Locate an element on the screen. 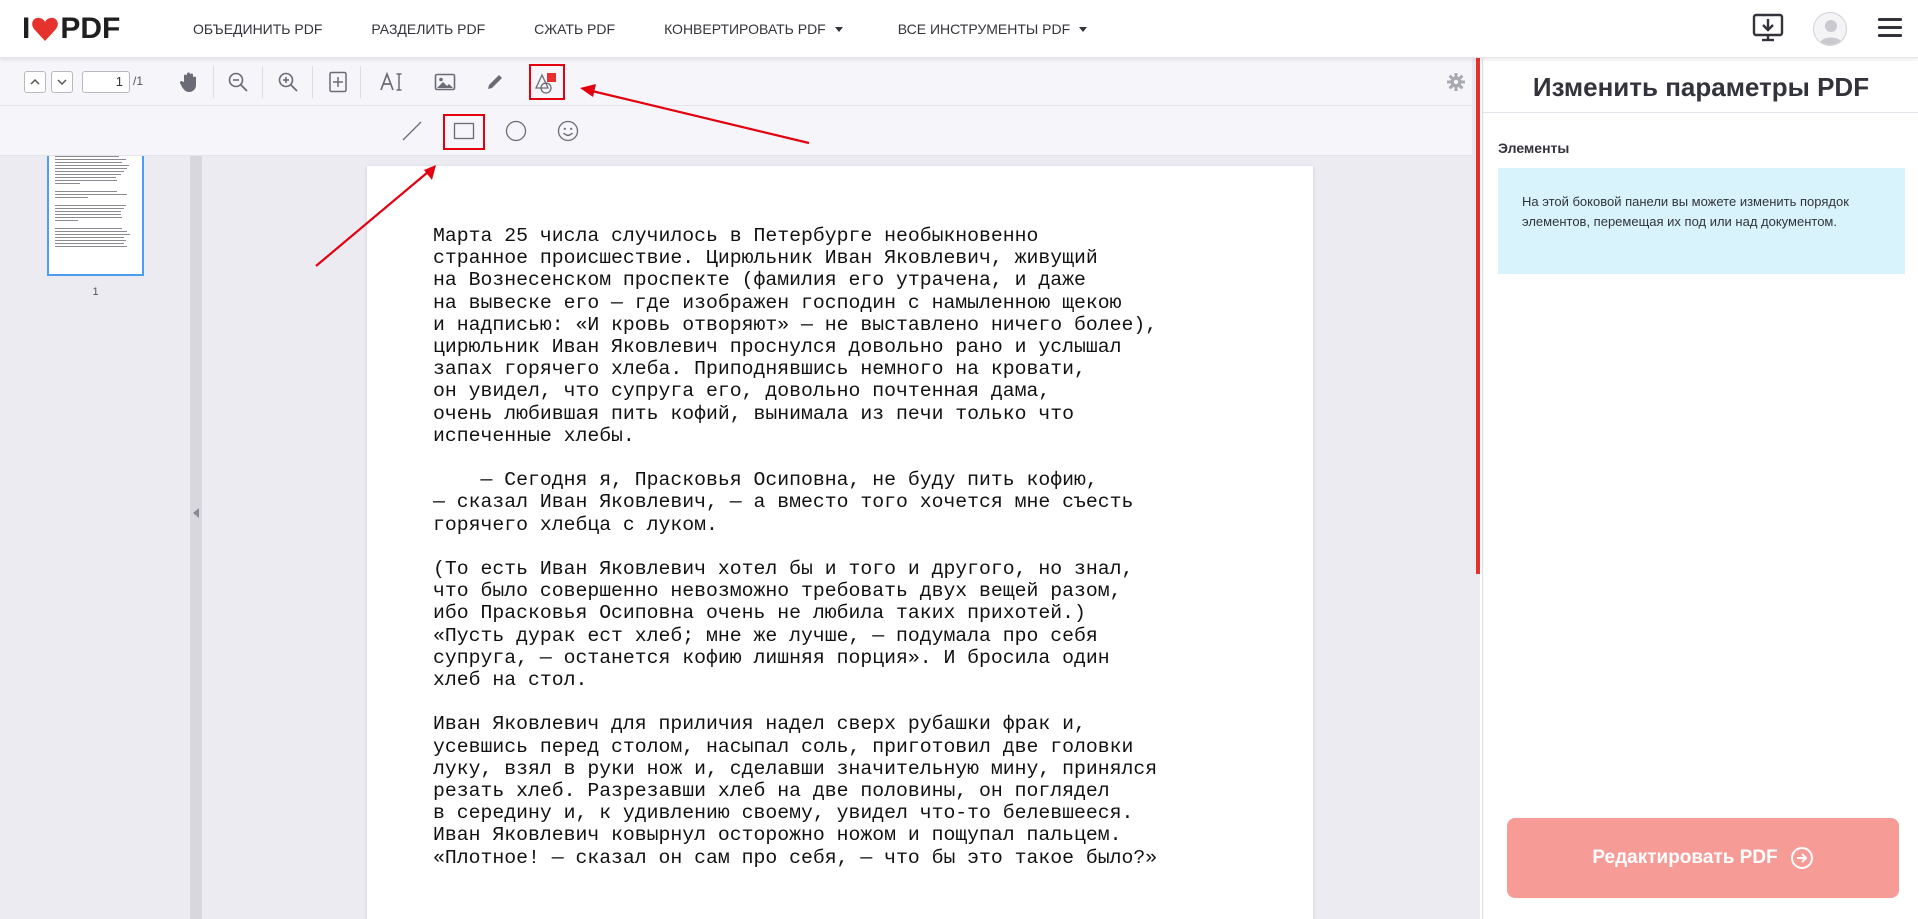 The width and height of the screenshot is (1918, 919). shapes-subtoolbar is located at coordinates (740, 131).